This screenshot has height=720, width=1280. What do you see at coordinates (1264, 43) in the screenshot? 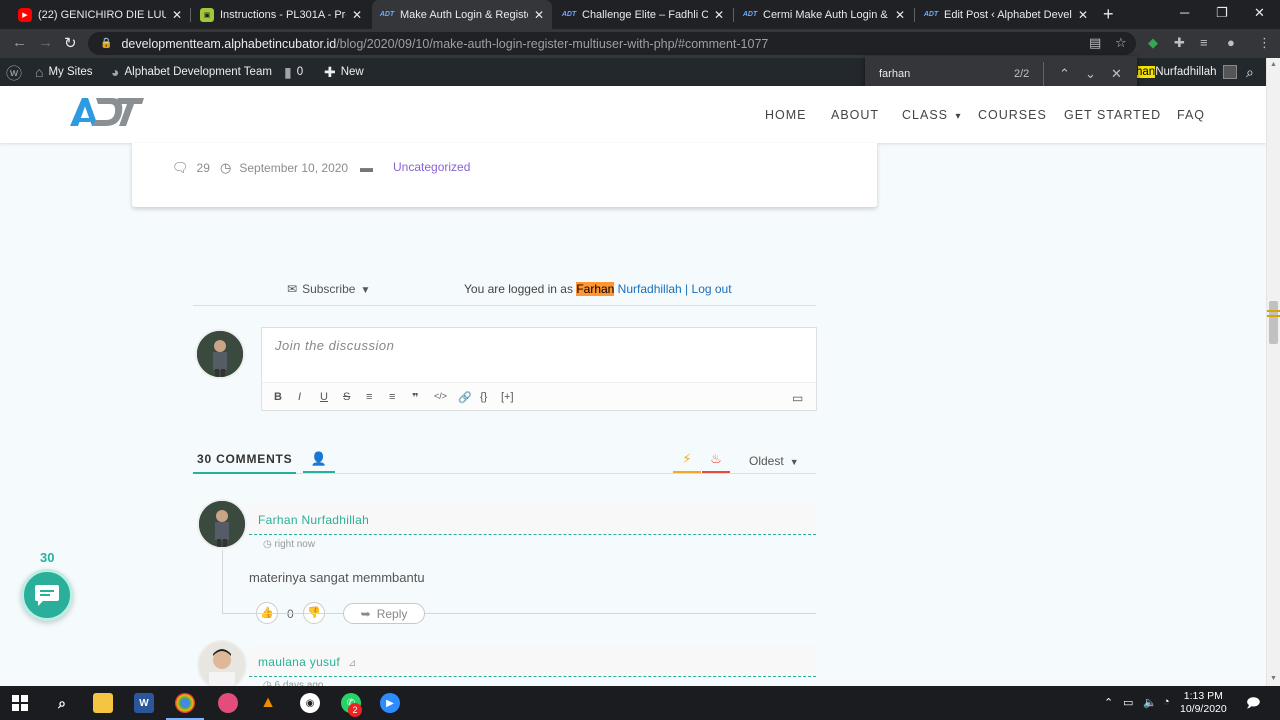
I see `menu-dots-icon: ⋮` at bounding box center [1264, 43].